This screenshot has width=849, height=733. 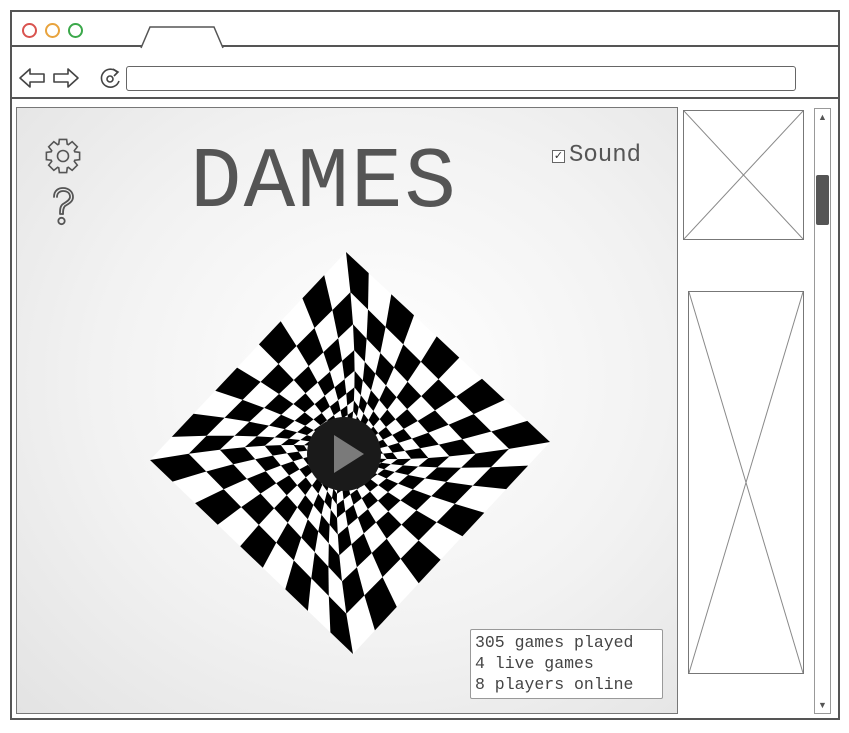 I want to click on image-placeholder-bottom, so click(x=746, y=482).